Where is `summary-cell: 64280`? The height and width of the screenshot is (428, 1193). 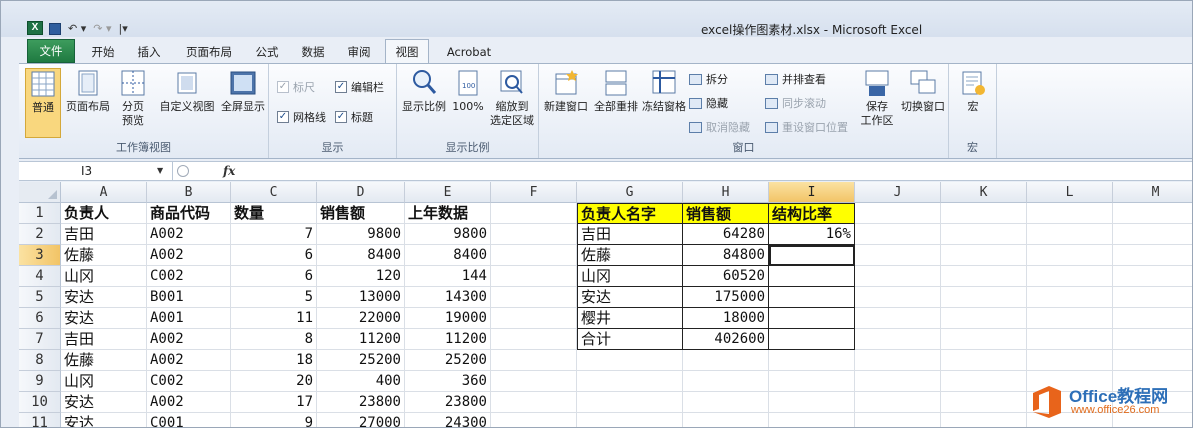 summary-cell: 64280 is located at coordinates (726, 234).